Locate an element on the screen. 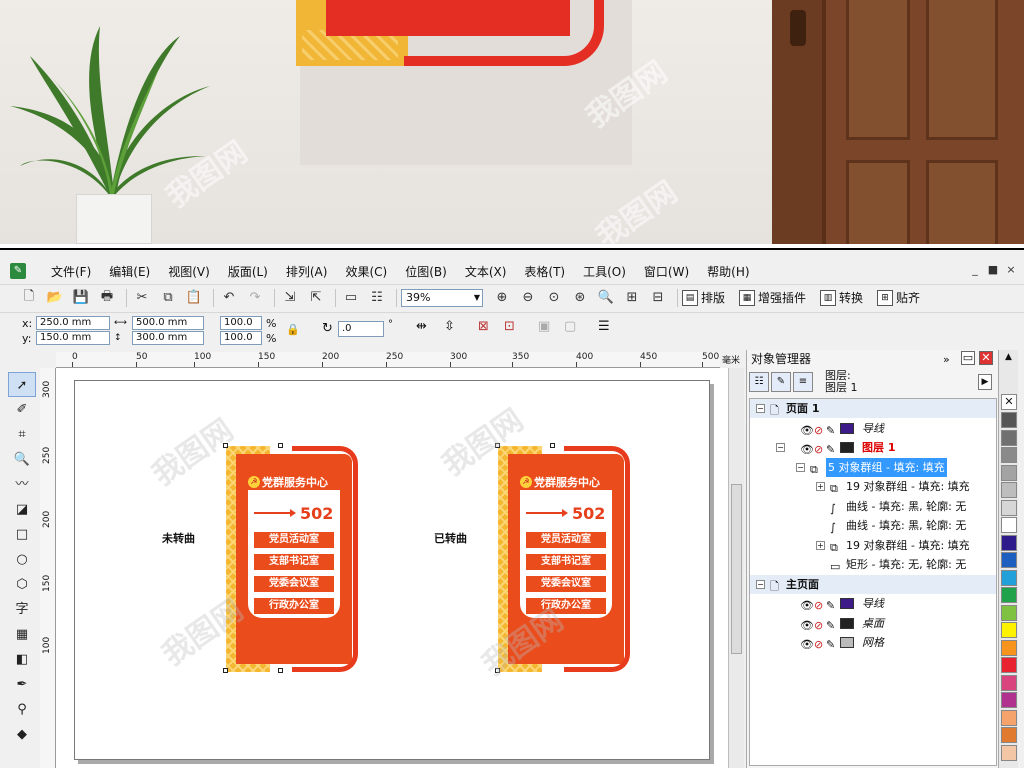  align-icon: ☰ is located at coordinates (604, 326).